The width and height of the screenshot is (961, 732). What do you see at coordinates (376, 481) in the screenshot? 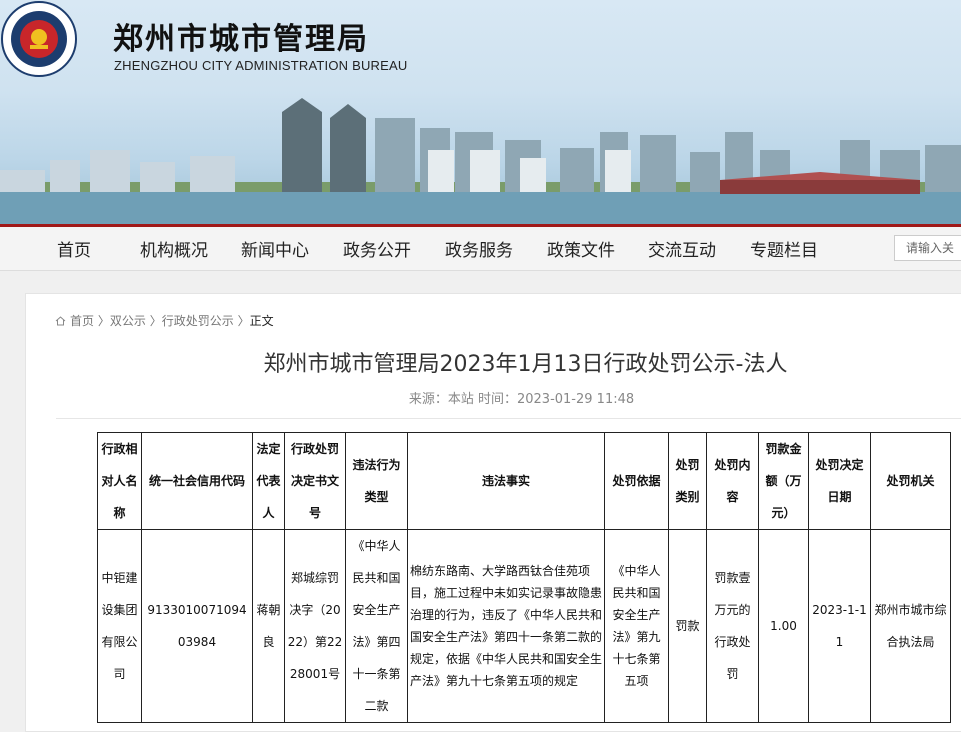
I see `table-header: 违法行为类型` at bounding box center [376, 481].